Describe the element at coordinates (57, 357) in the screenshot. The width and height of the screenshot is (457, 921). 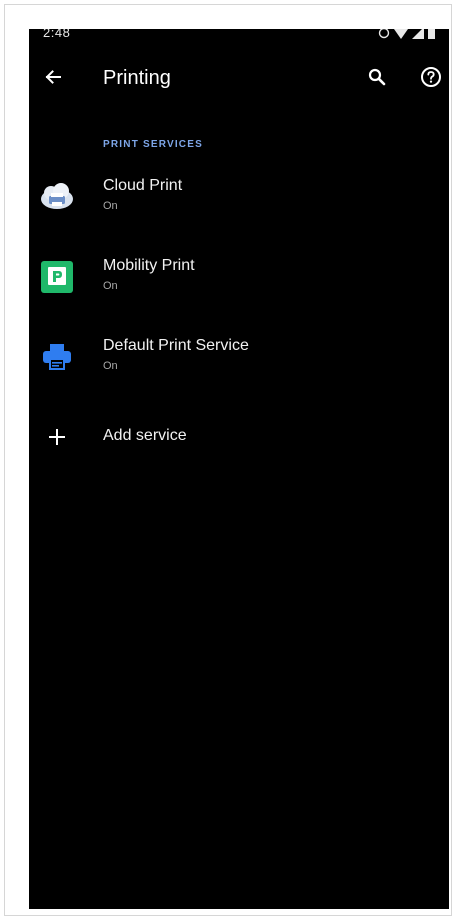
I see `printer-icon` at that location.